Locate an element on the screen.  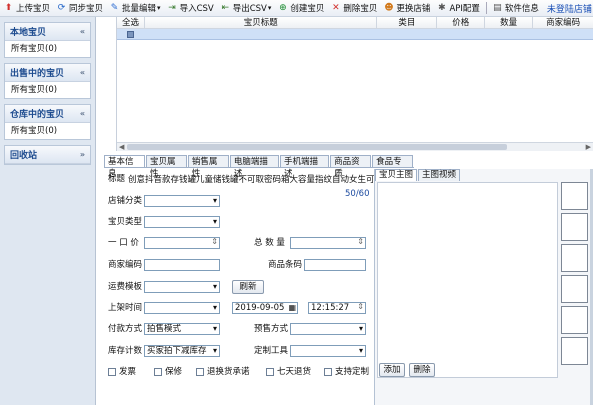
column-header-merchant-code: 商家编码 is located at coordinates (563, 22).